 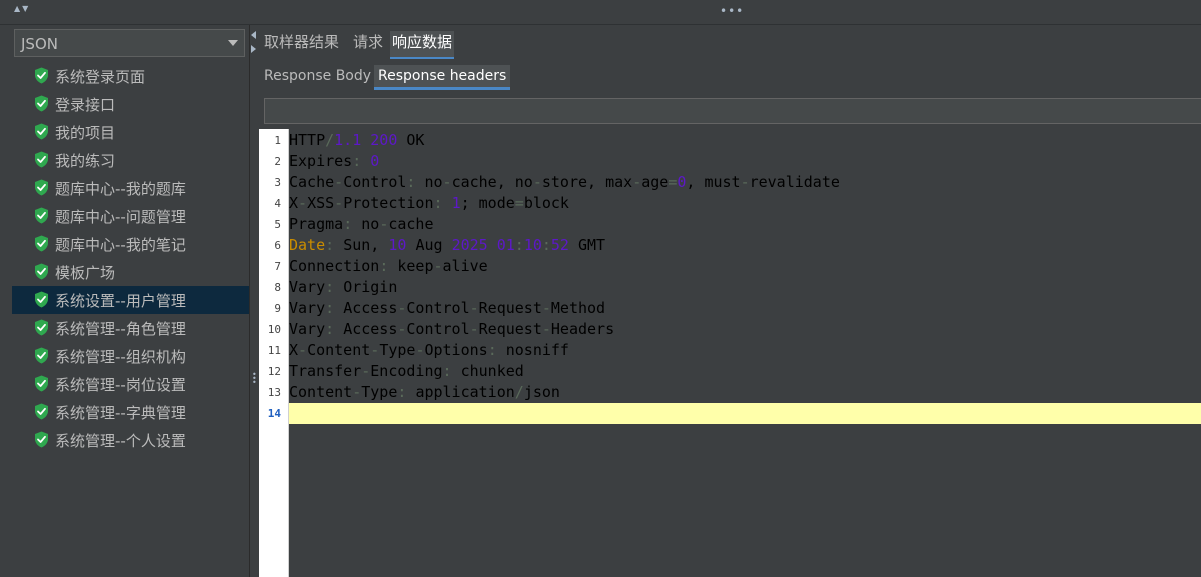 What do you see at coordinates (422, 45) in the screenshot?
I see `tab-result-2: 响应数据` at bounding box center [422, 45].